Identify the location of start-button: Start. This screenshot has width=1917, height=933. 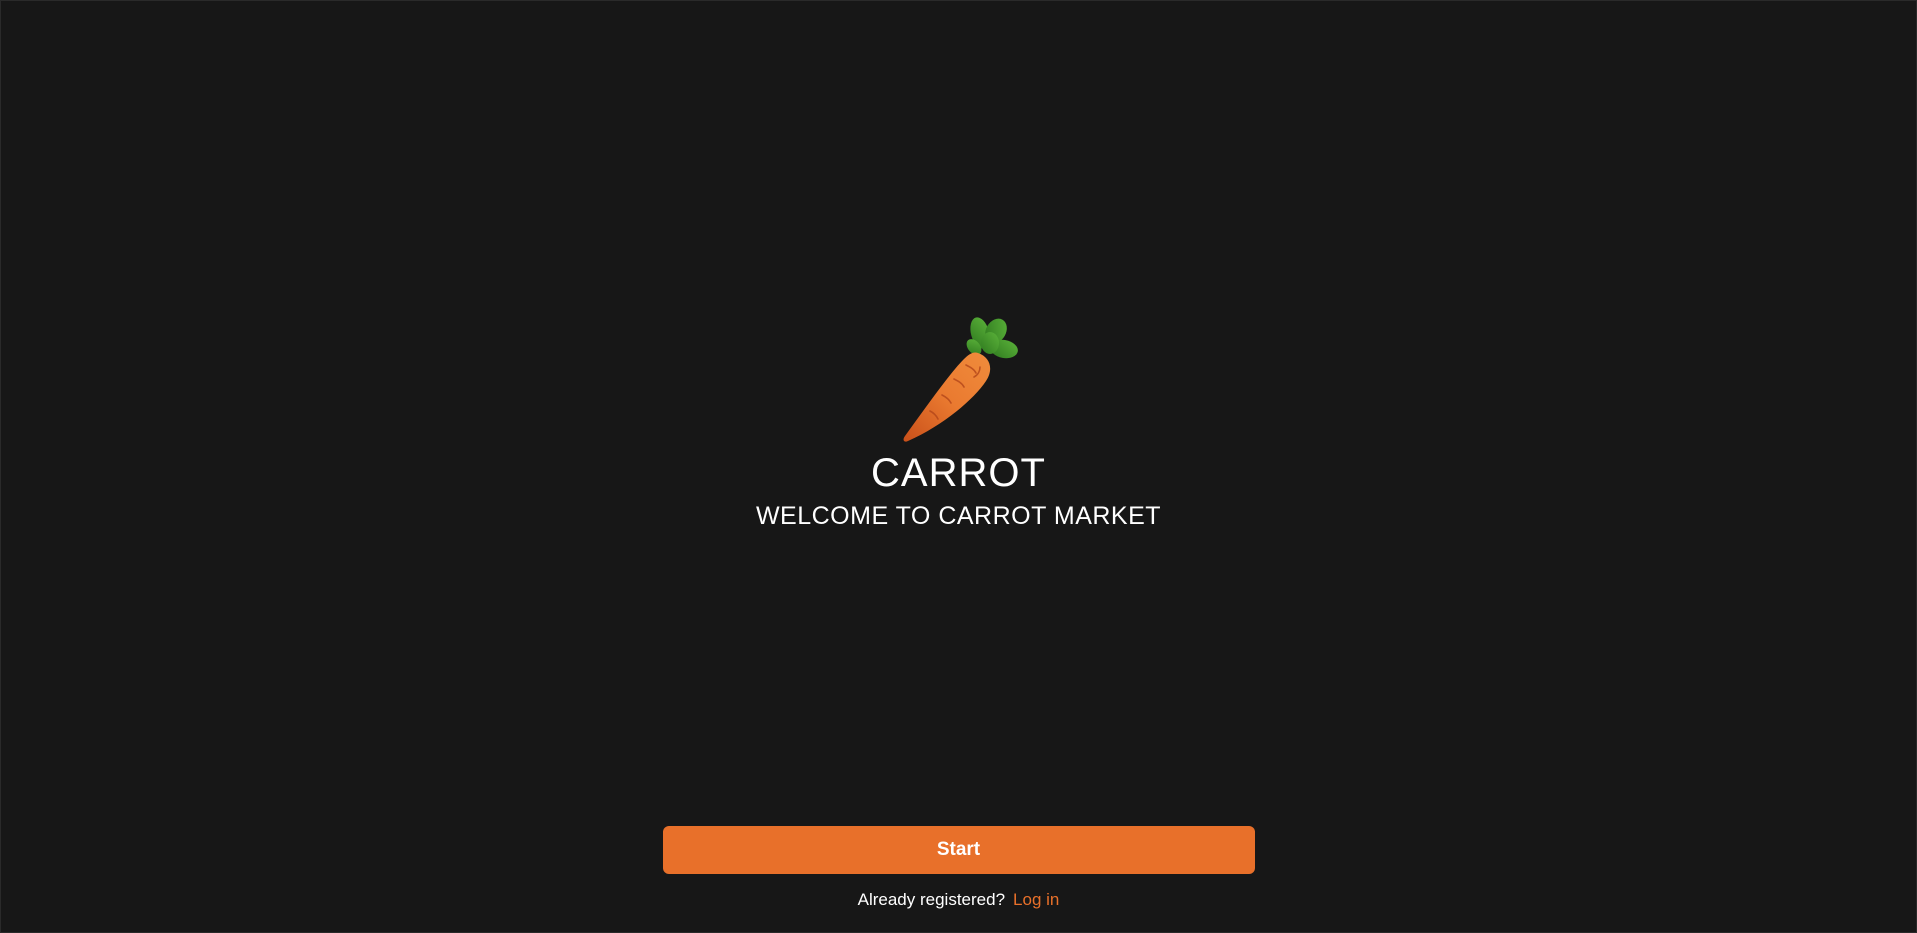
(958, 850).